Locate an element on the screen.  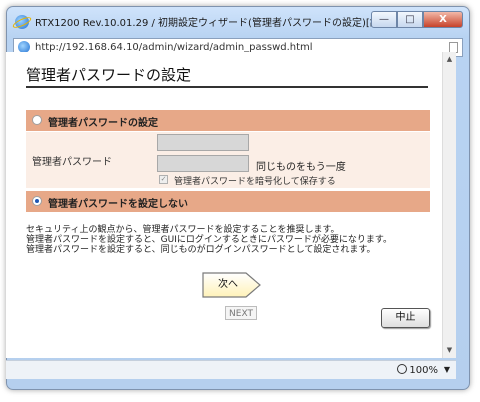
description-line-3: 管理者パスワードを設定すると、同じものがログインパスワードとして設定されます。 is located at coordinates (201, 250).